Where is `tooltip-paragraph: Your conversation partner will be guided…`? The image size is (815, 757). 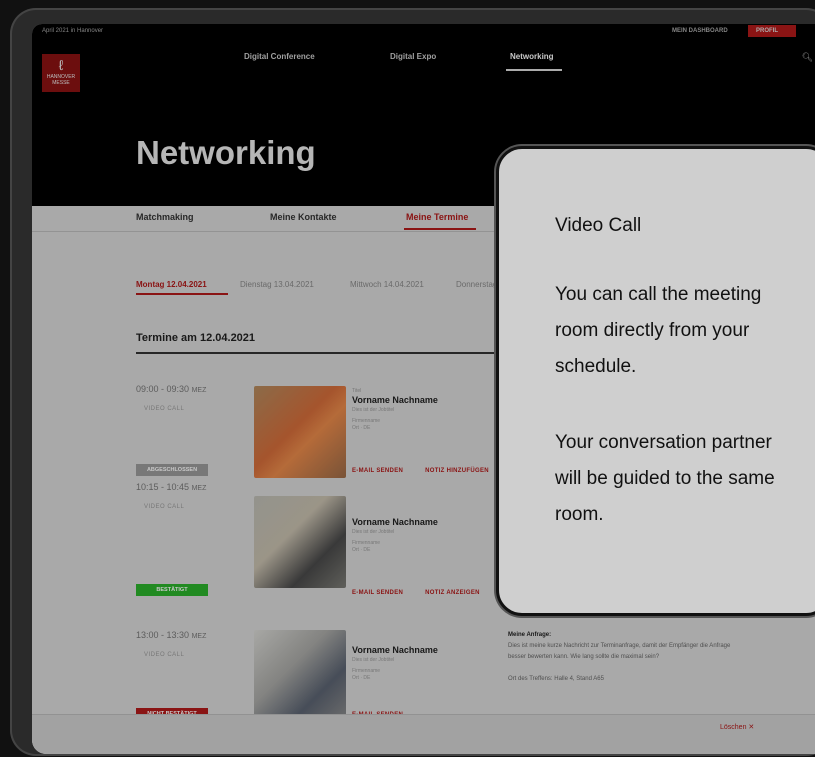 tooltip-paragraph: Your conversation partner will be guided… is located at coordinates (665, 478).